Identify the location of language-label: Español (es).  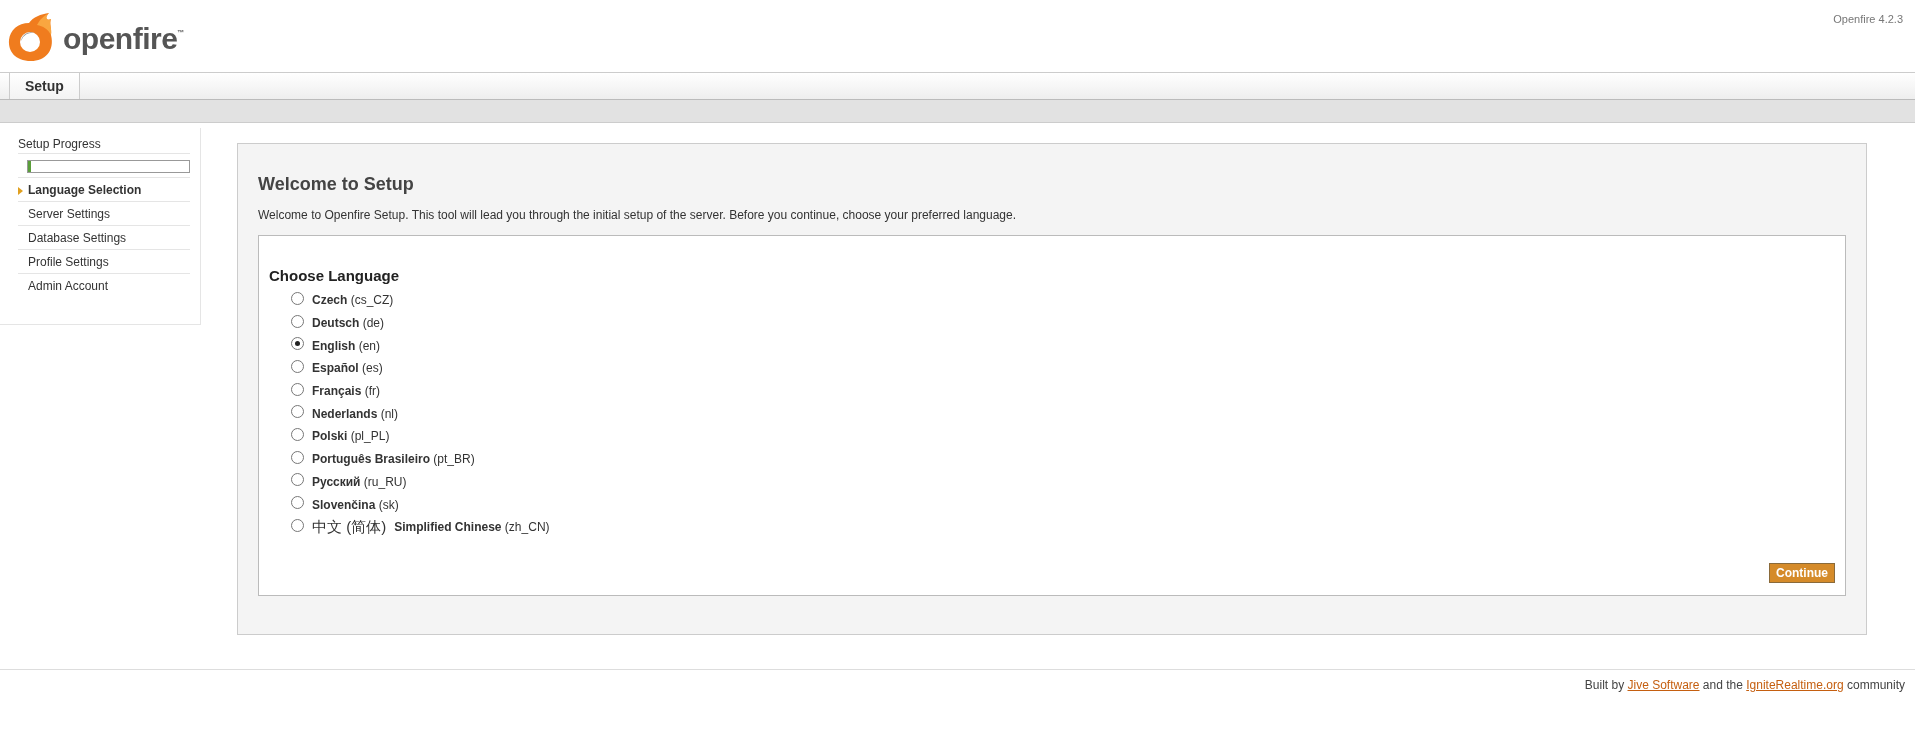
(347, 368).